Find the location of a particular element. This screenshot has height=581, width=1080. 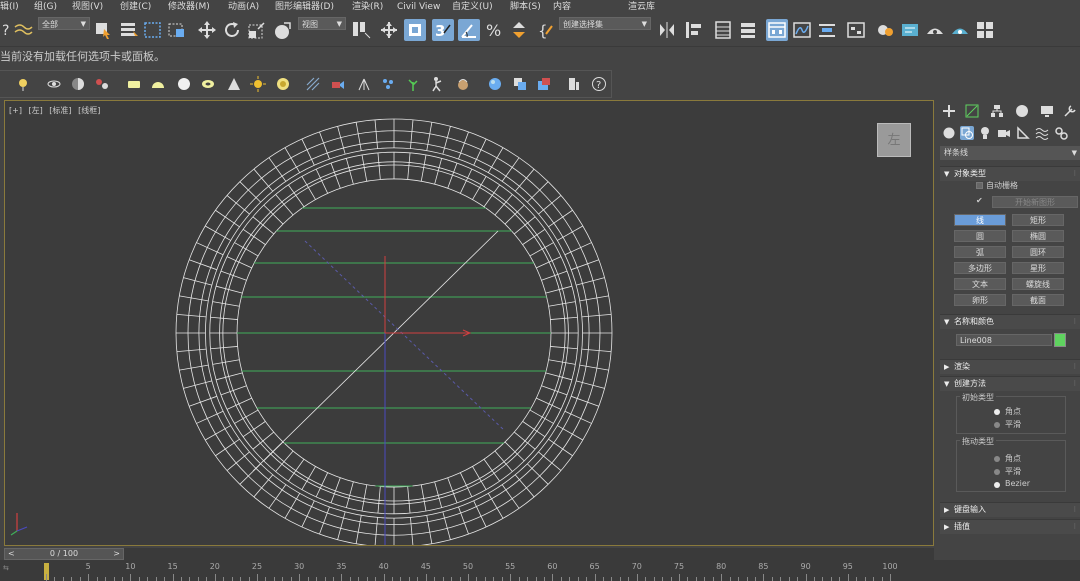

reference-coordinate-dropdown: 视图 ▼ is located at coordinates (322, 23).